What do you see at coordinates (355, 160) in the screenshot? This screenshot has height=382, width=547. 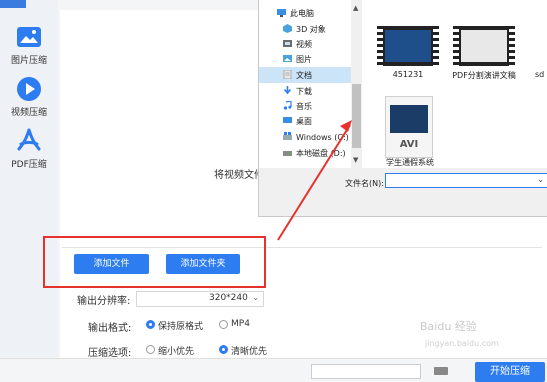 I see `scroll-down-icon: ▼` at bounding box center [355, 160].